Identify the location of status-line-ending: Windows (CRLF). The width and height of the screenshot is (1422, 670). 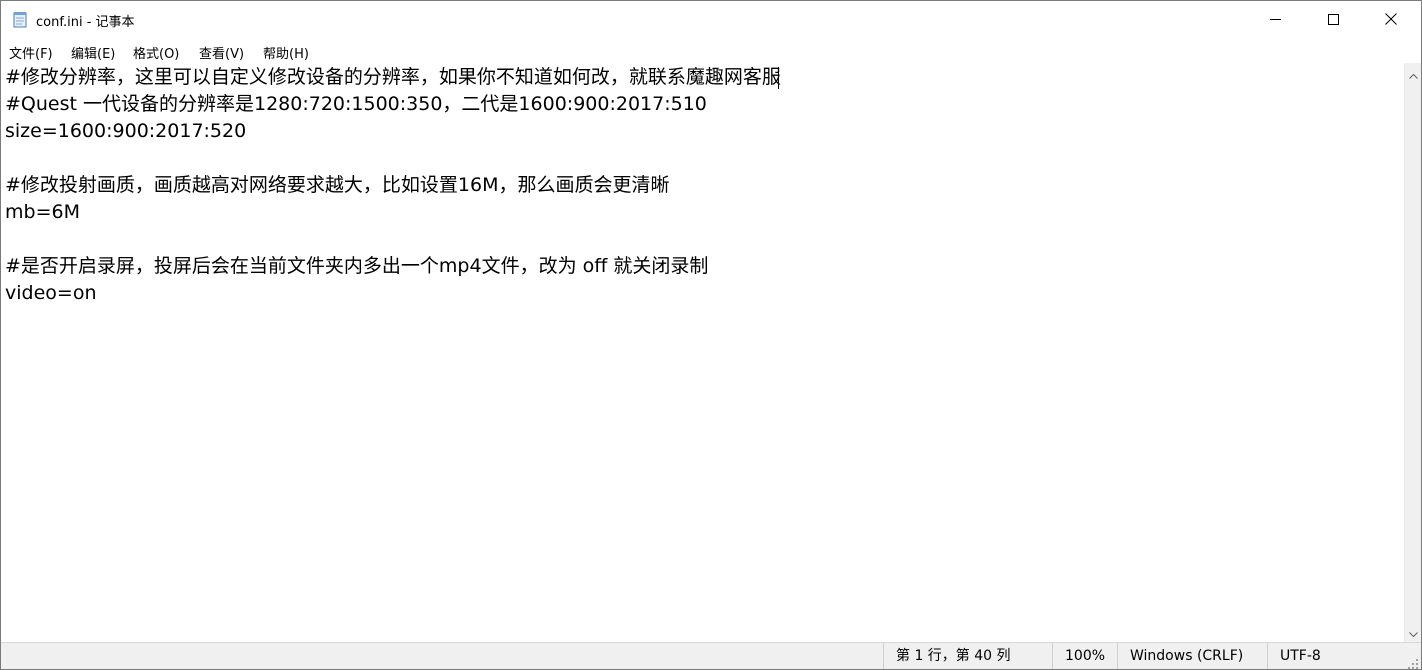
(1192, 656).